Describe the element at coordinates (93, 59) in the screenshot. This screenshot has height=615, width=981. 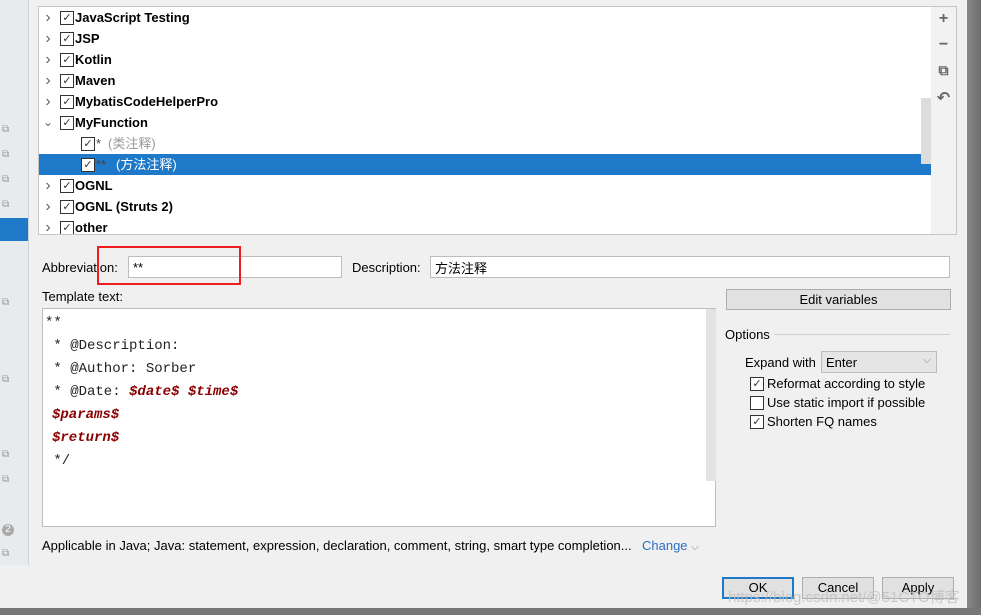
I see `tree-item-label: Kotlin` at that location.